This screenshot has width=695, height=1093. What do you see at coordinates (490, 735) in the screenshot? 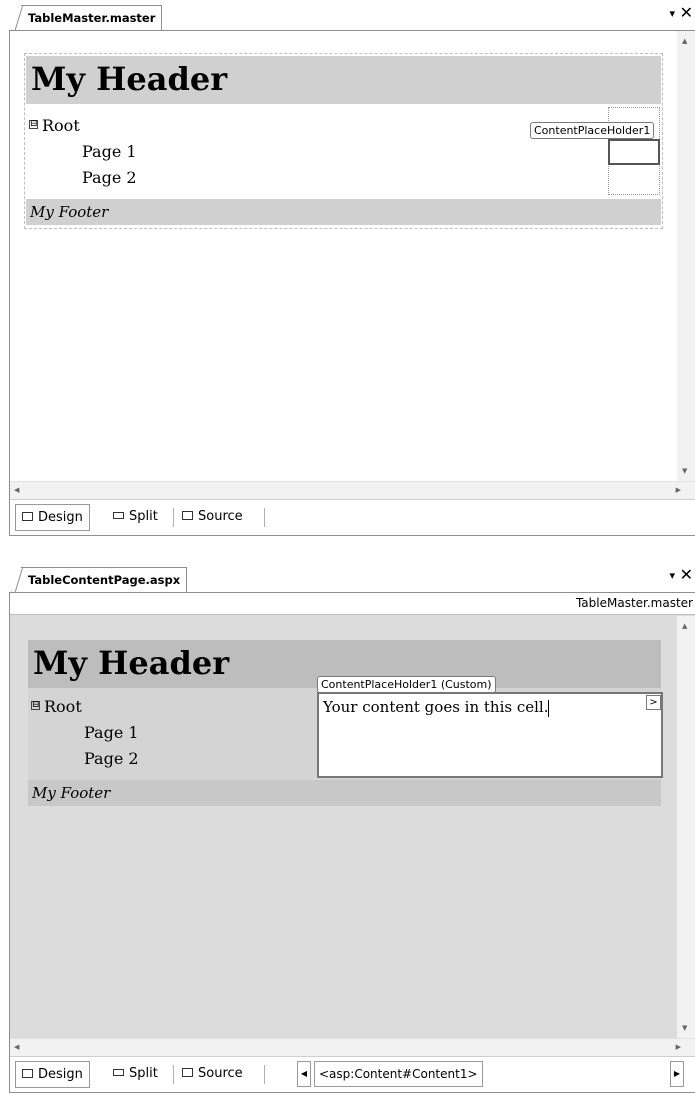
I see `content-region-editor: Your content goes in this cell.` at bounding box center [490, 735].